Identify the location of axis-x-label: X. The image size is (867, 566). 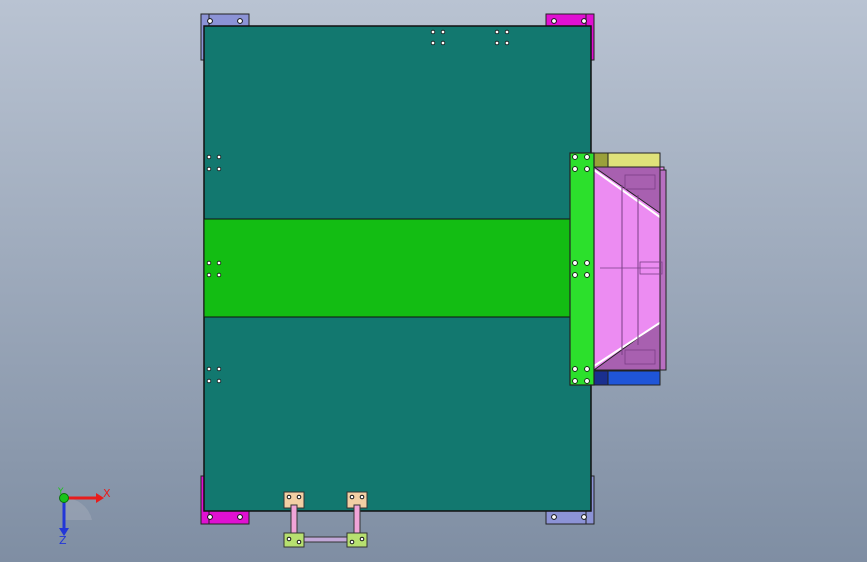
(107, 493).